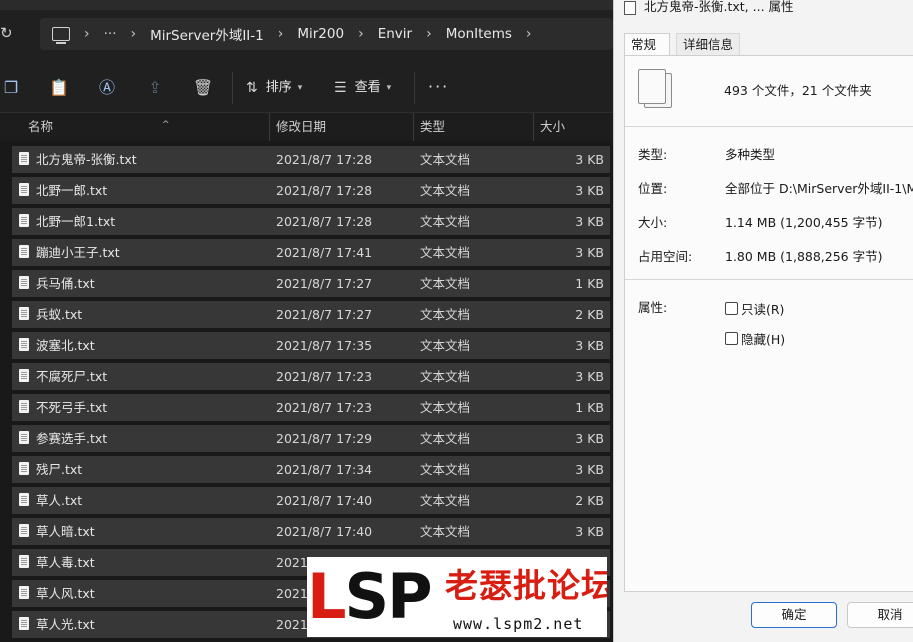 Image resolution: width=913 pixels, height=642 pixels. Describe the element at coordinates (65, 624) in the screenshot. I see `file-name: 草人光.txt` at that location.